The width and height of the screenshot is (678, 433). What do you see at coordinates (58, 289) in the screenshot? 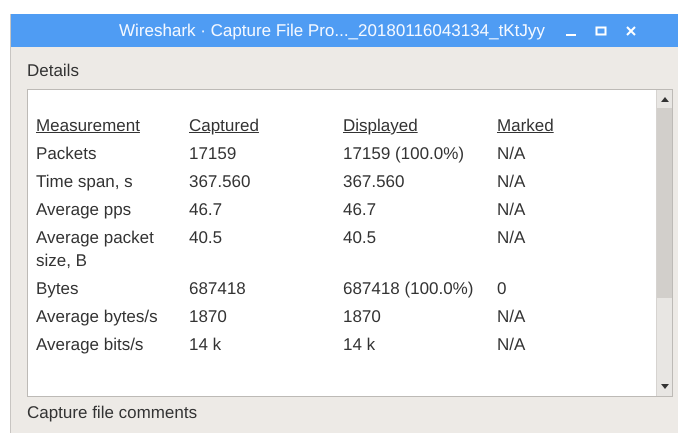
I see `table-cell-text: Bytes` at bounding box center [58, 289].